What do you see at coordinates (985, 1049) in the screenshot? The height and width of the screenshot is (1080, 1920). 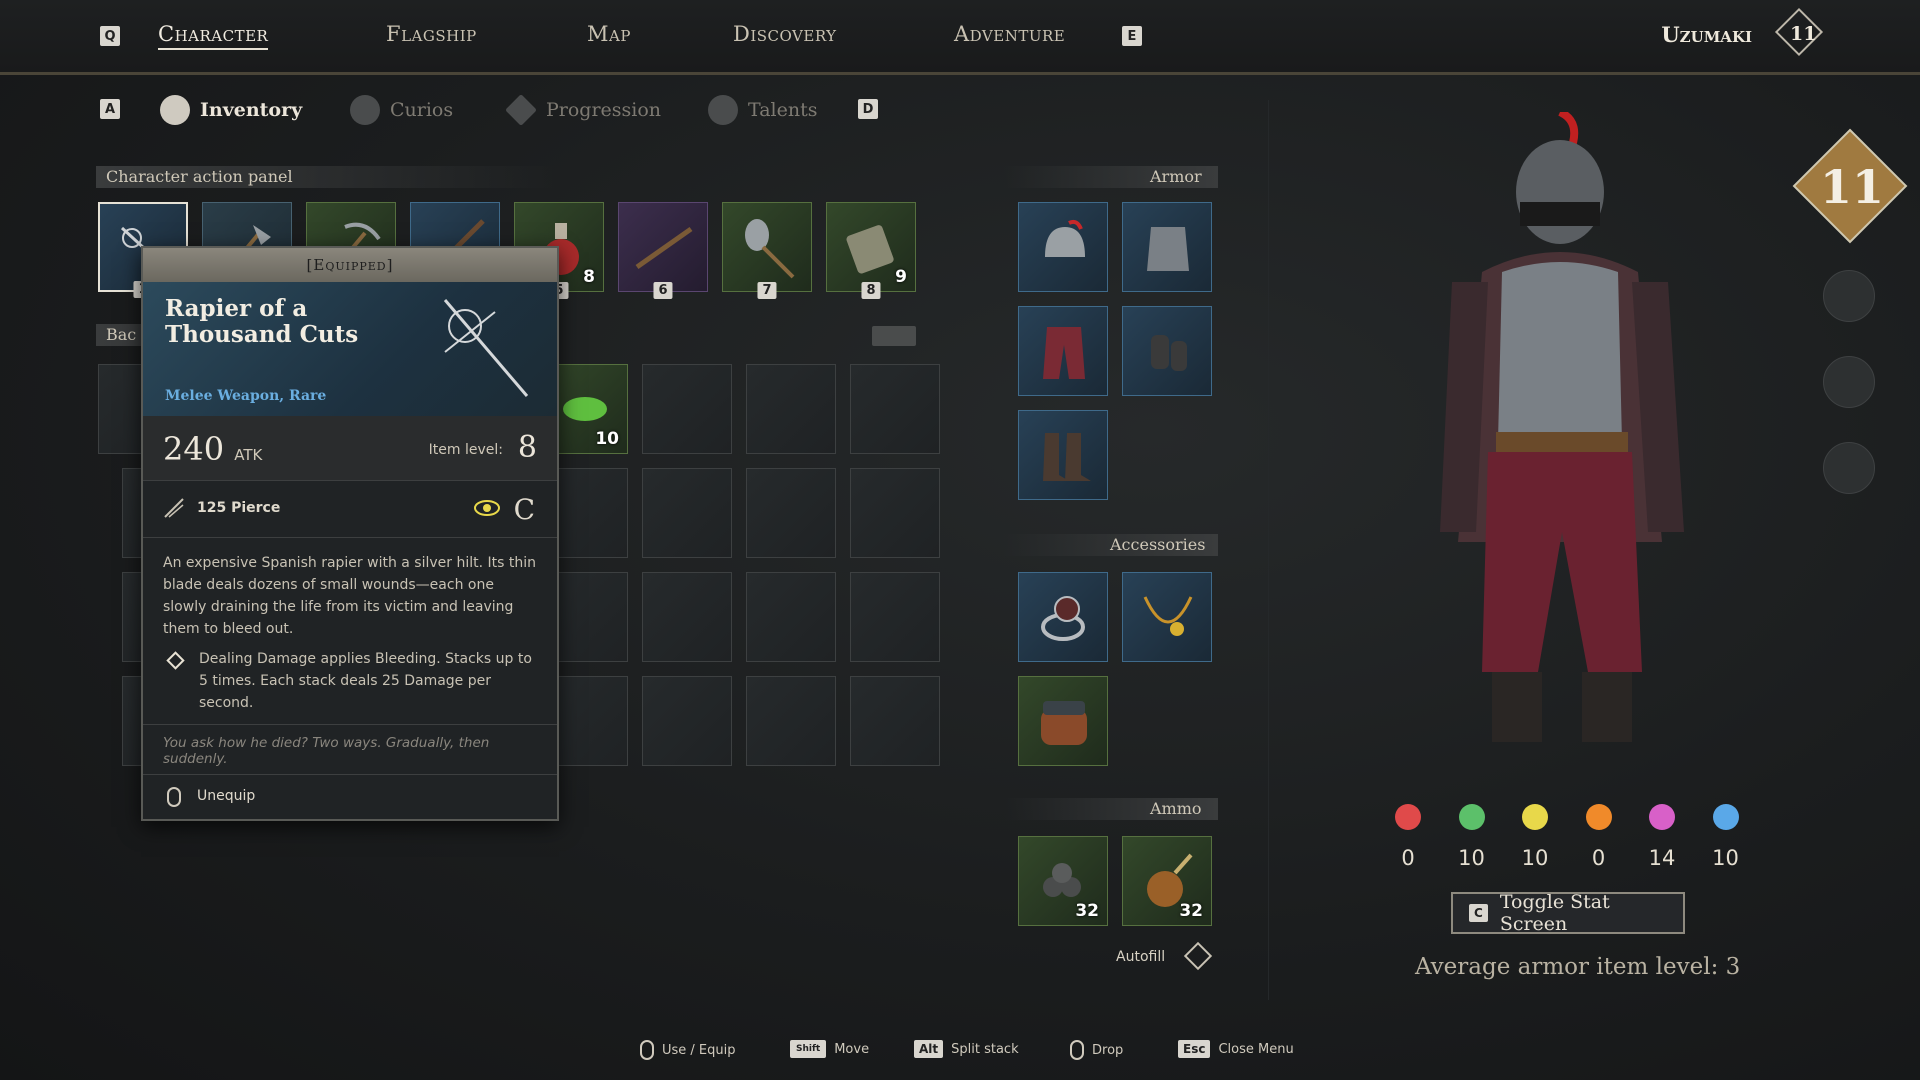 I see `hint-label: Split stack` at bounding box center [985, 1049].